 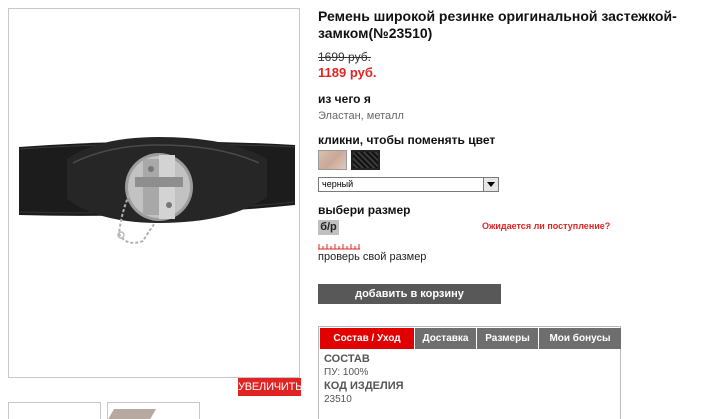 I want to click on product-code-heading: КОД ИЗДЕЛИЯ, so click(x=364, y=386).